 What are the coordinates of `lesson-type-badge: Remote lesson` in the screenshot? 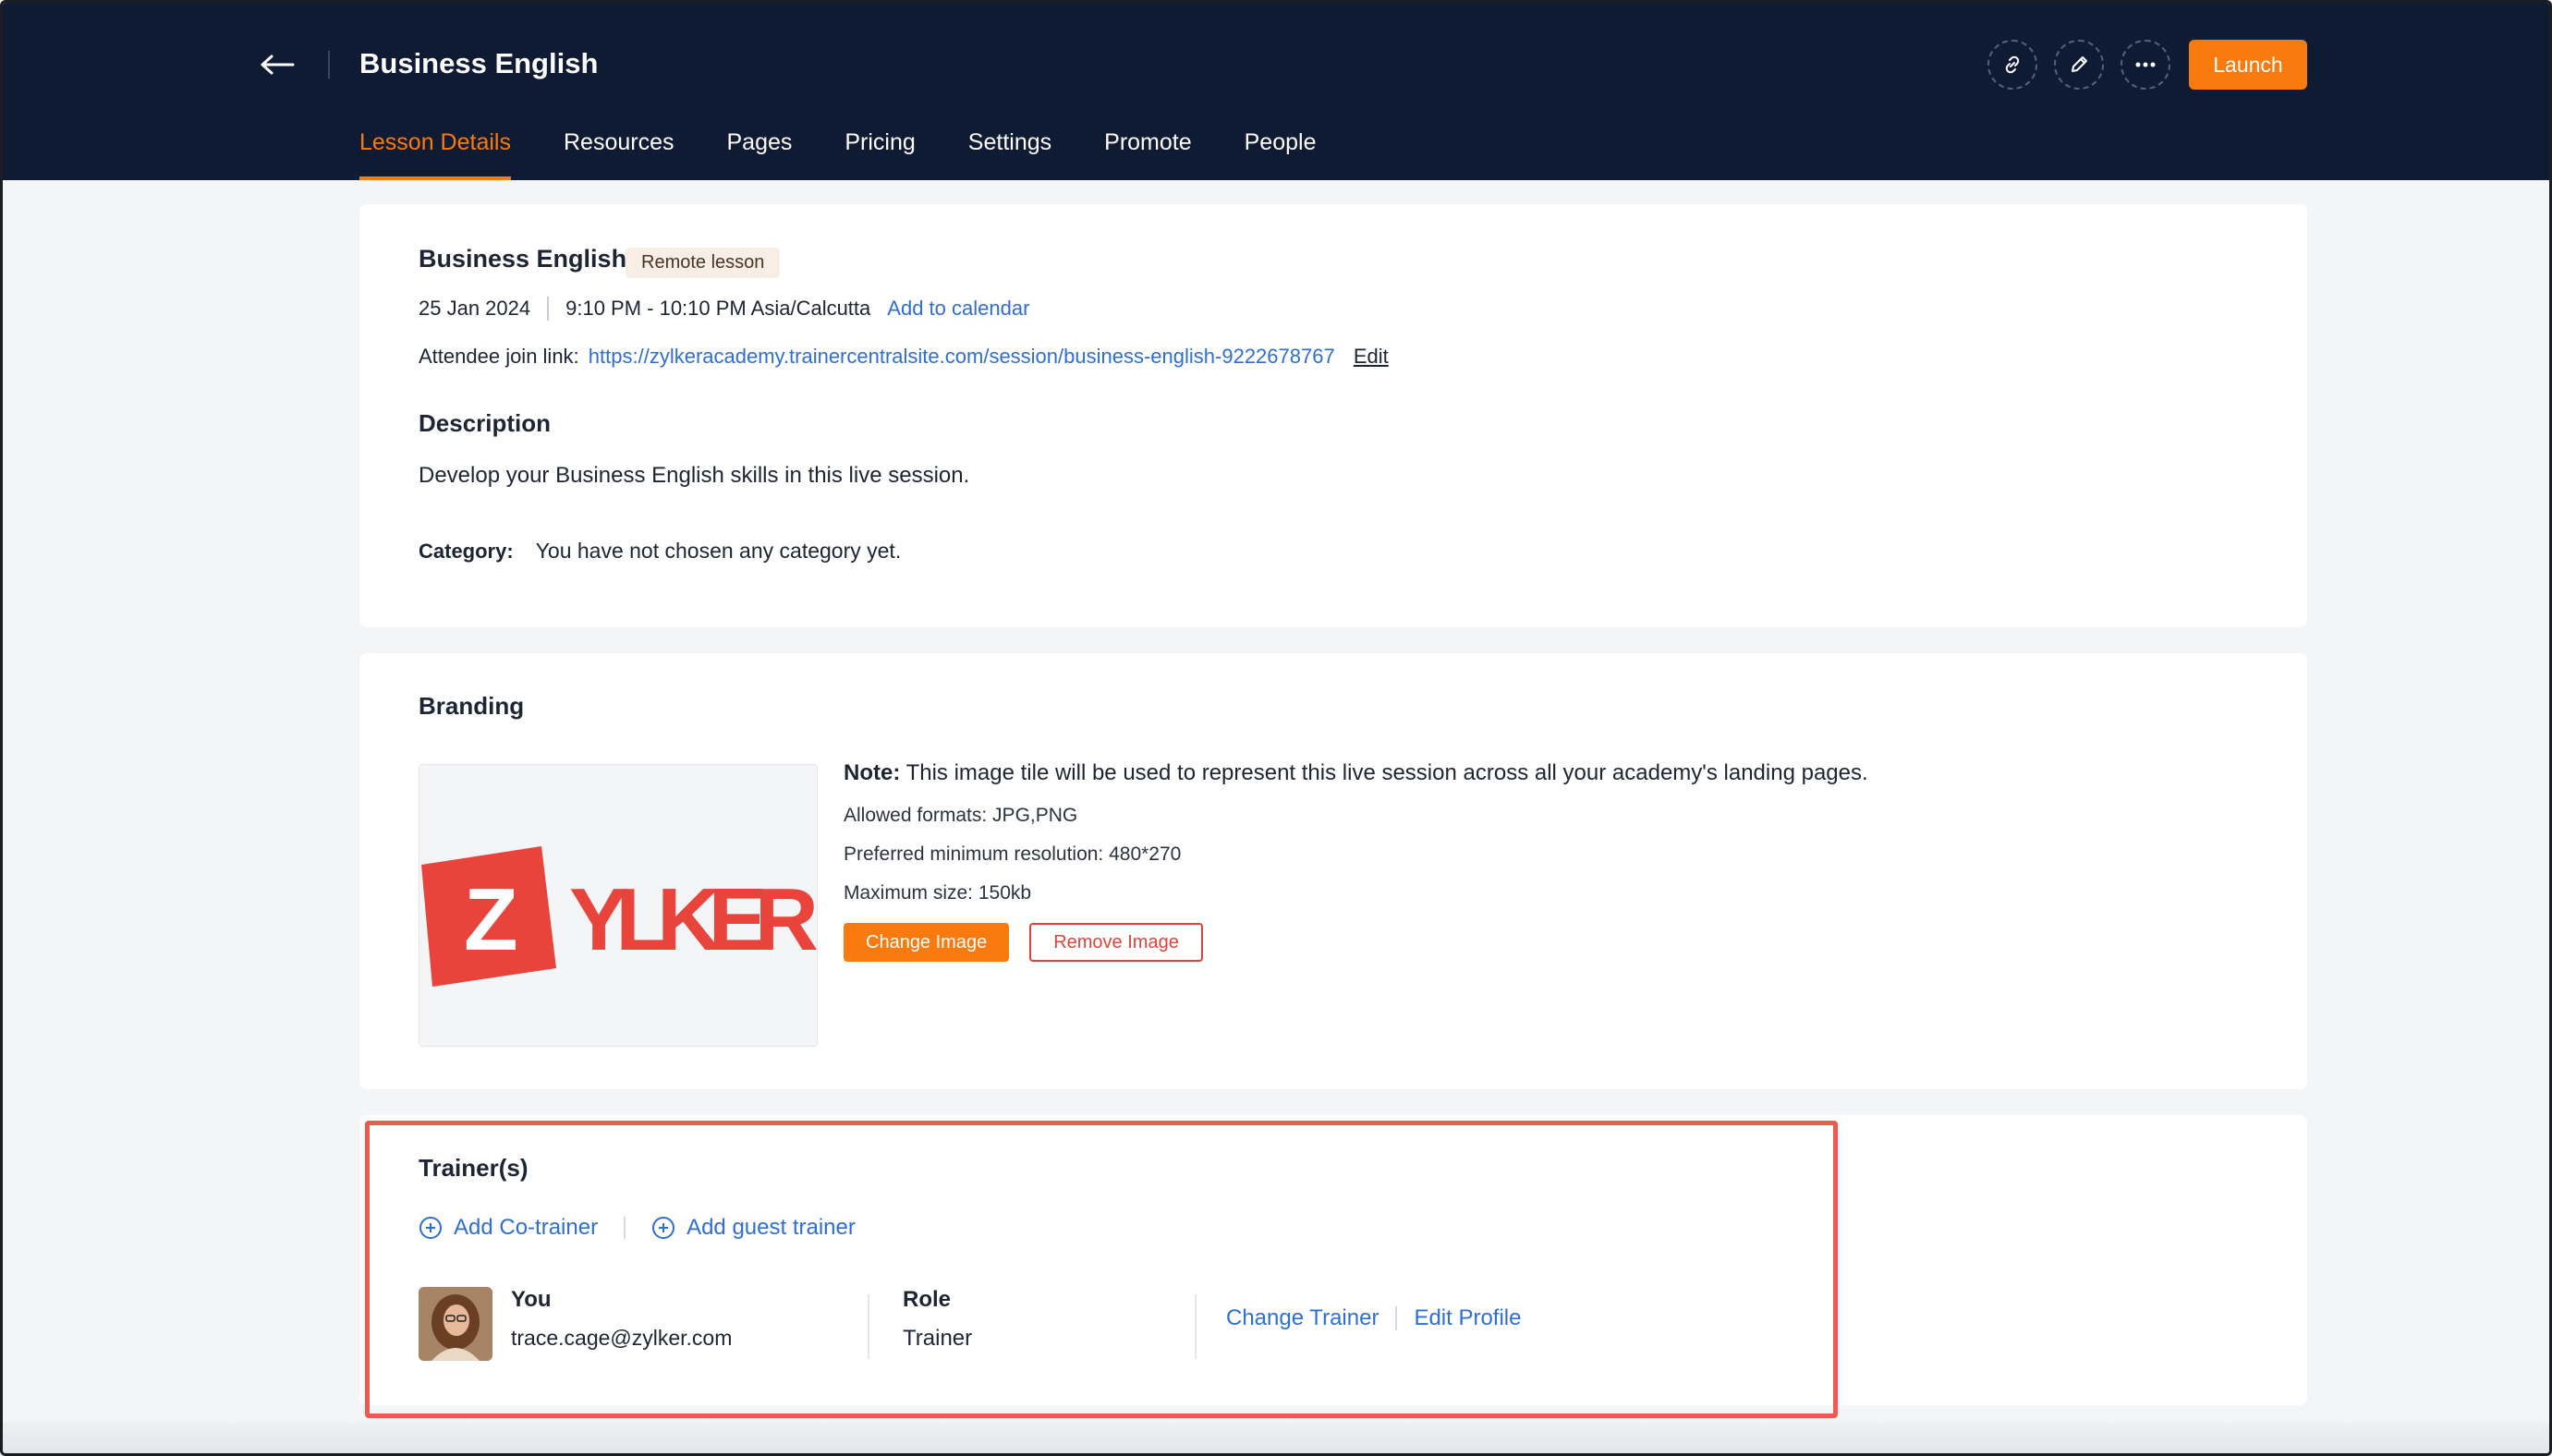 It's located at (703, 263).